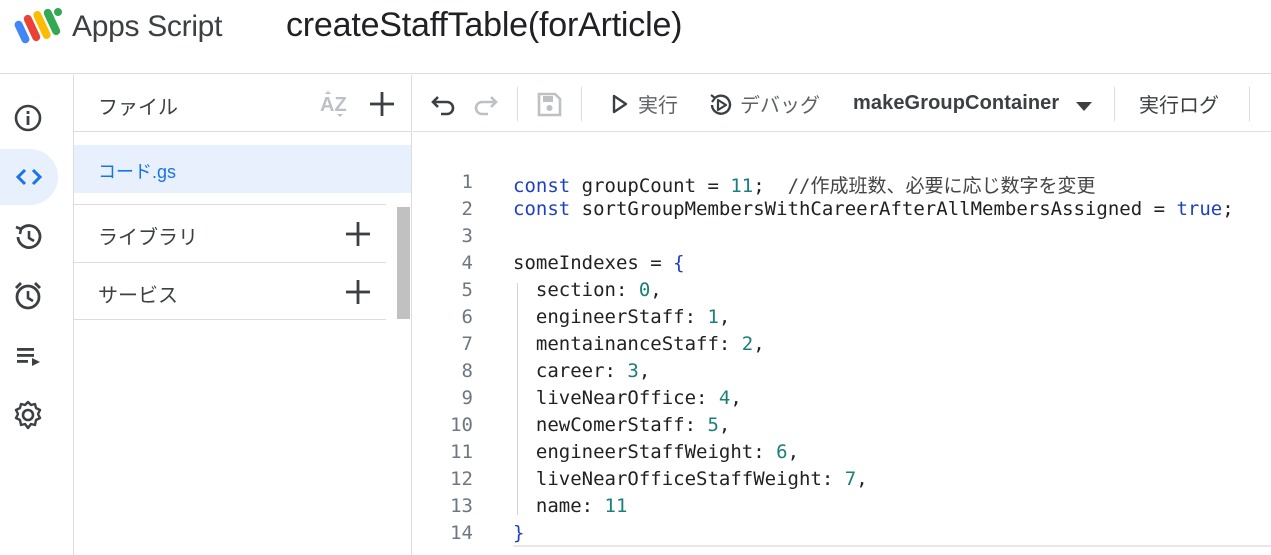 This screenshot has height=555, width=1271. What do you see at coordinates (842, 400) in the screenshot?
I see `code-line: 9 liveNearOffice: 4,` at bounding box center [842, 400].